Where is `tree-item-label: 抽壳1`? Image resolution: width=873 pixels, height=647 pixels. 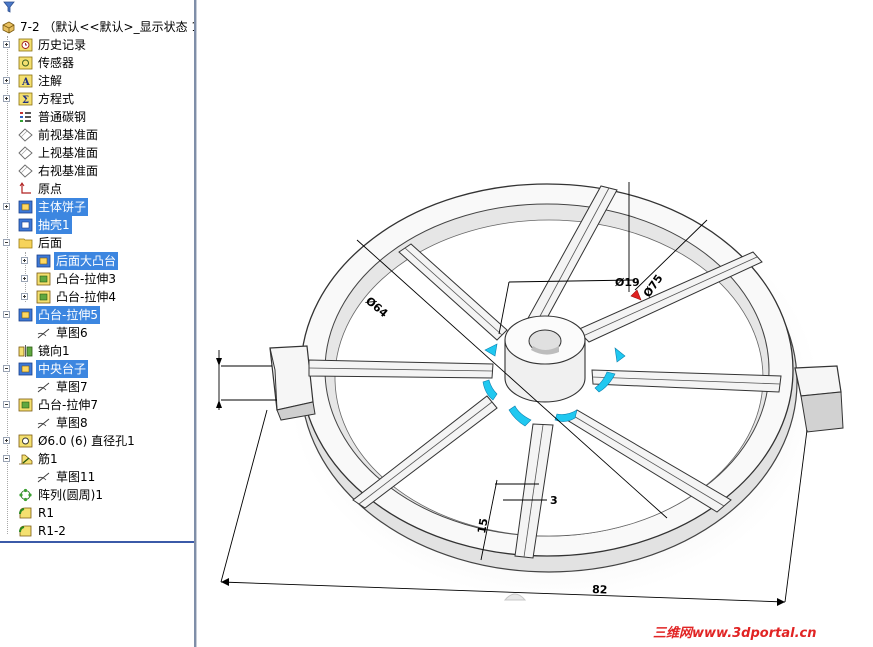 tree-item-label: 抽壳1 is located at coordinates (54, 225).